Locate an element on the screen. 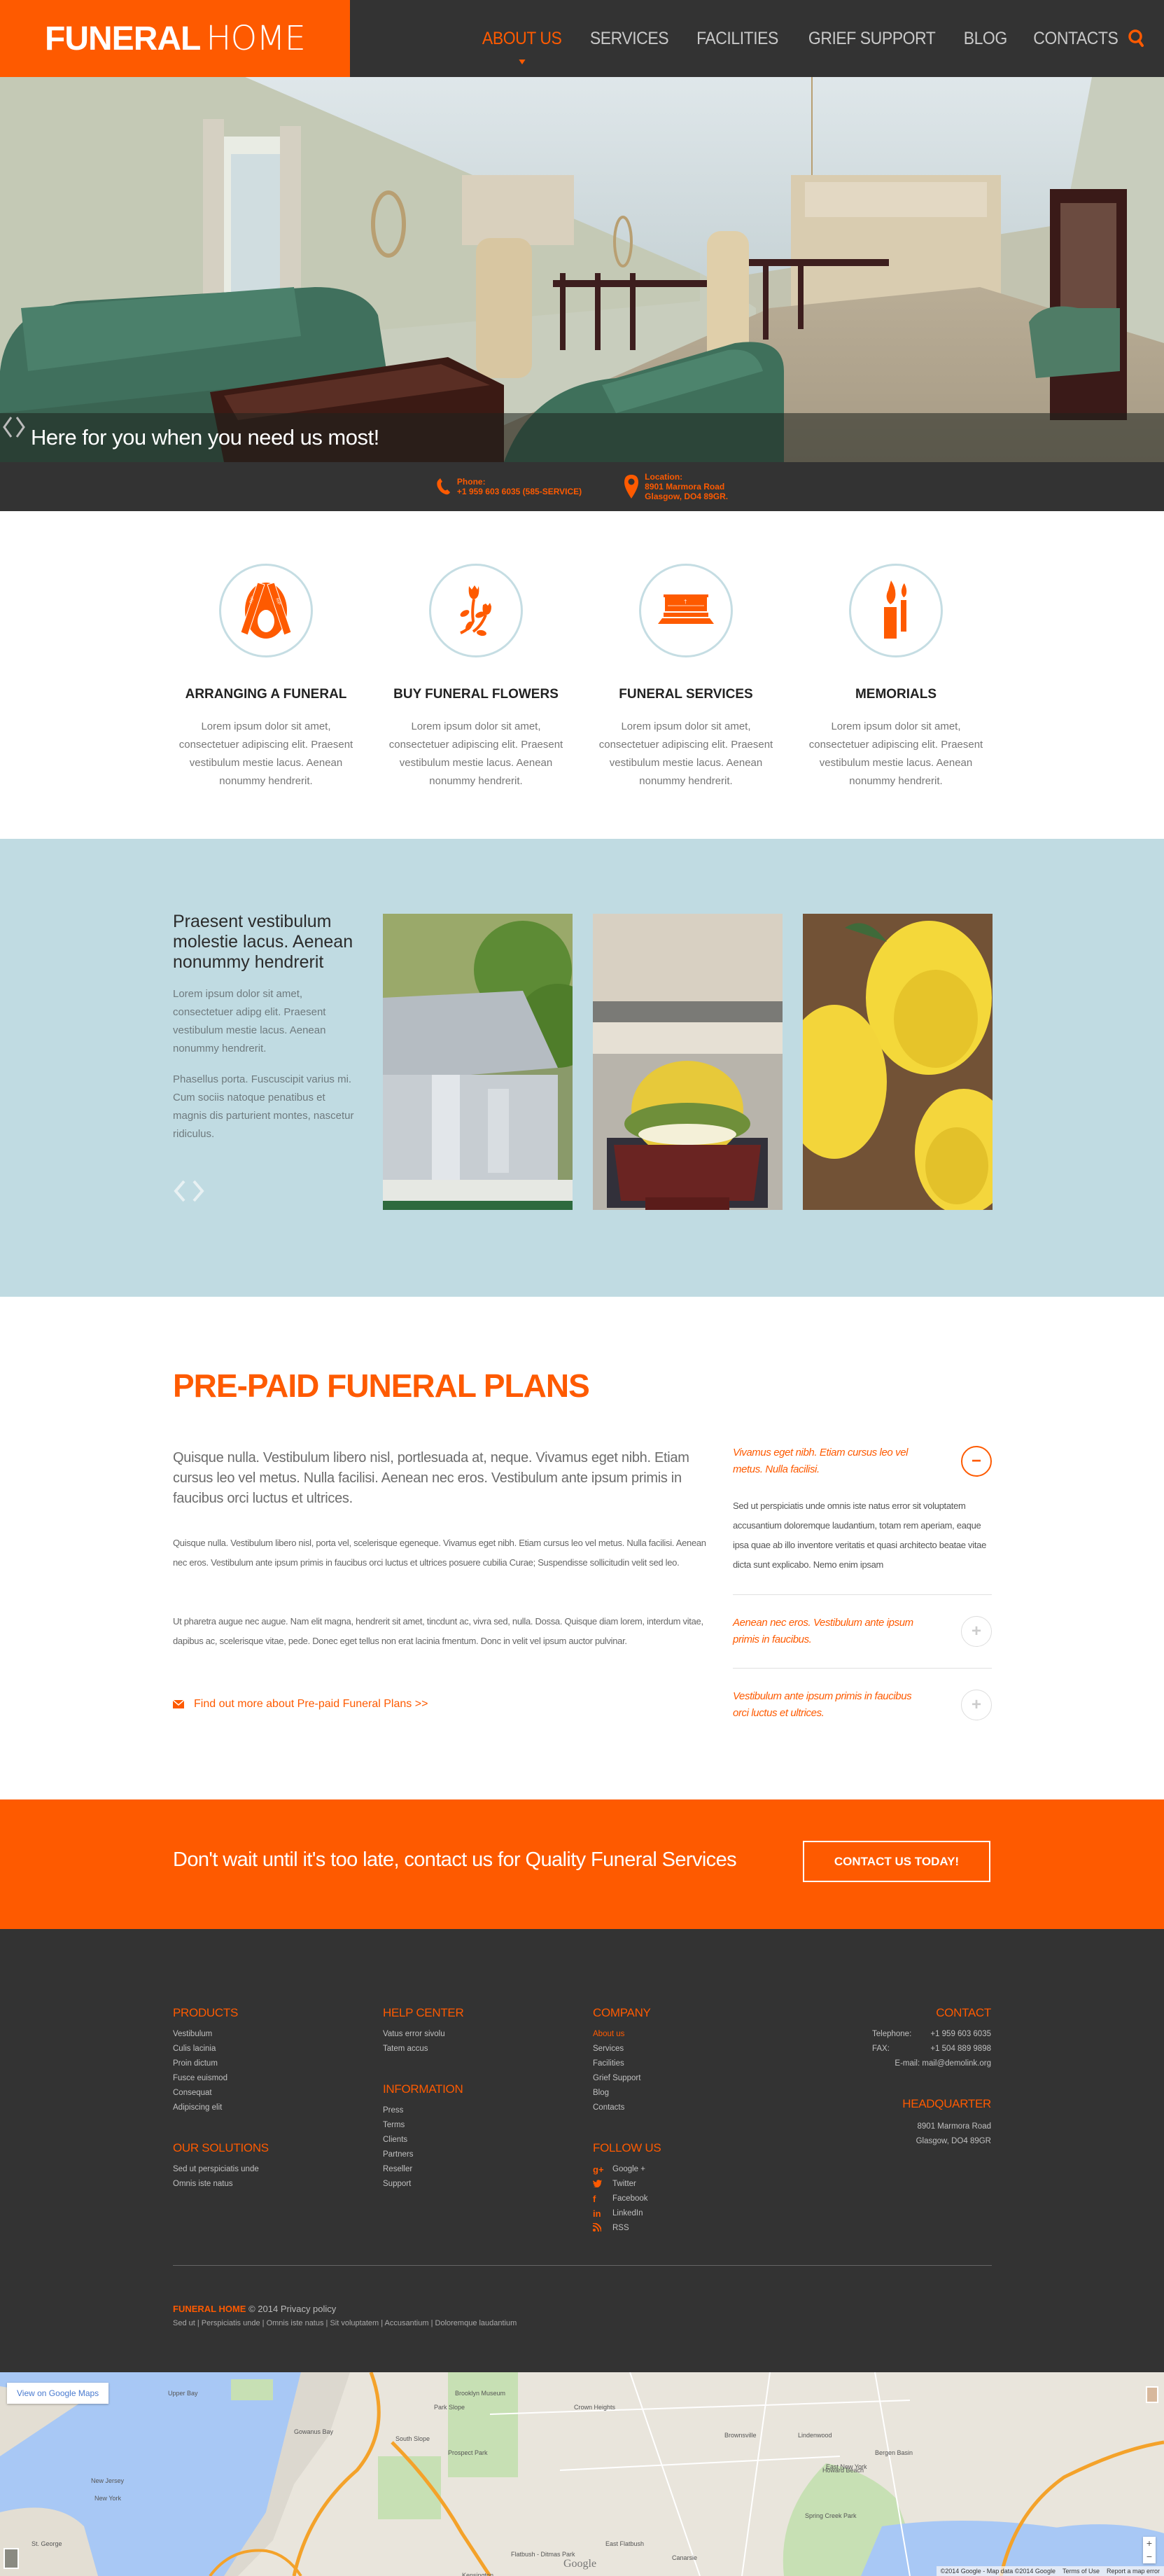 This screenshot has height=2576, width=1164. gallery-prev-next-arrows-icon is located at coordinates (189, 1191).